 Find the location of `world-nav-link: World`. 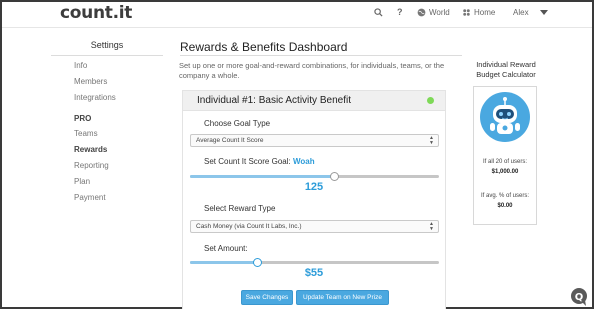

world-nav-link: World is located at coordinates (433, 12).